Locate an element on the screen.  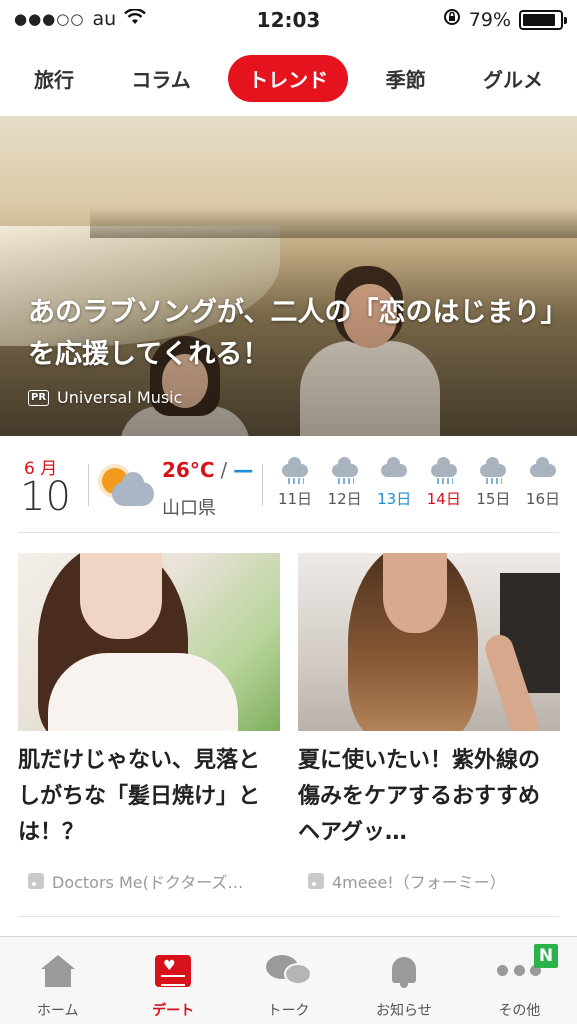
tab-season: 季節 is located at coordinates (406, 78).